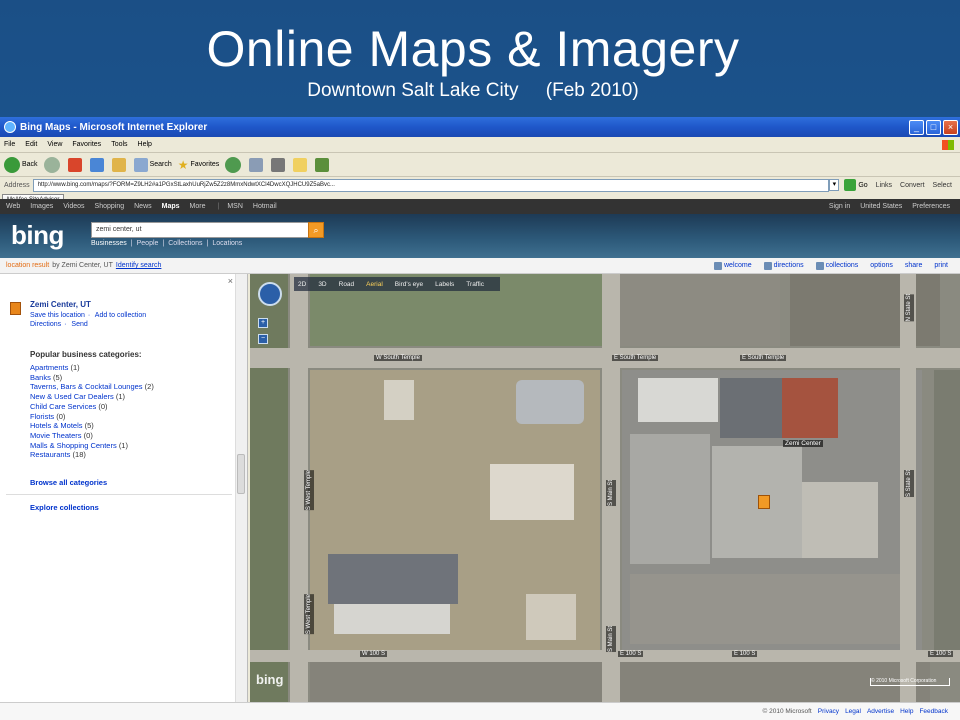  I want to click on home-button, so click(119, 164).